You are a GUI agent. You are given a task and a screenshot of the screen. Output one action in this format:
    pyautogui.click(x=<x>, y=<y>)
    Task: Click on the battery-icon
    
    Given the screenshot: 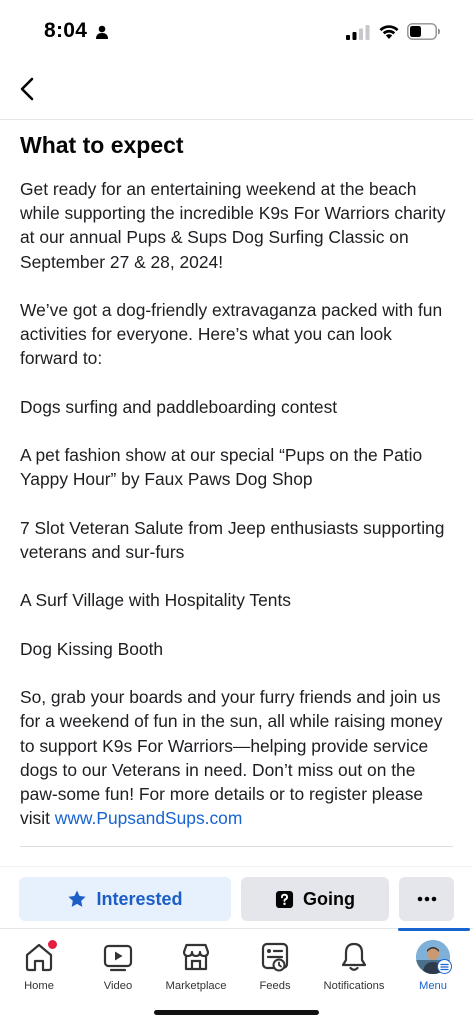 What is the action you would take?
    pyautogui.click(x=423, y=31)
    